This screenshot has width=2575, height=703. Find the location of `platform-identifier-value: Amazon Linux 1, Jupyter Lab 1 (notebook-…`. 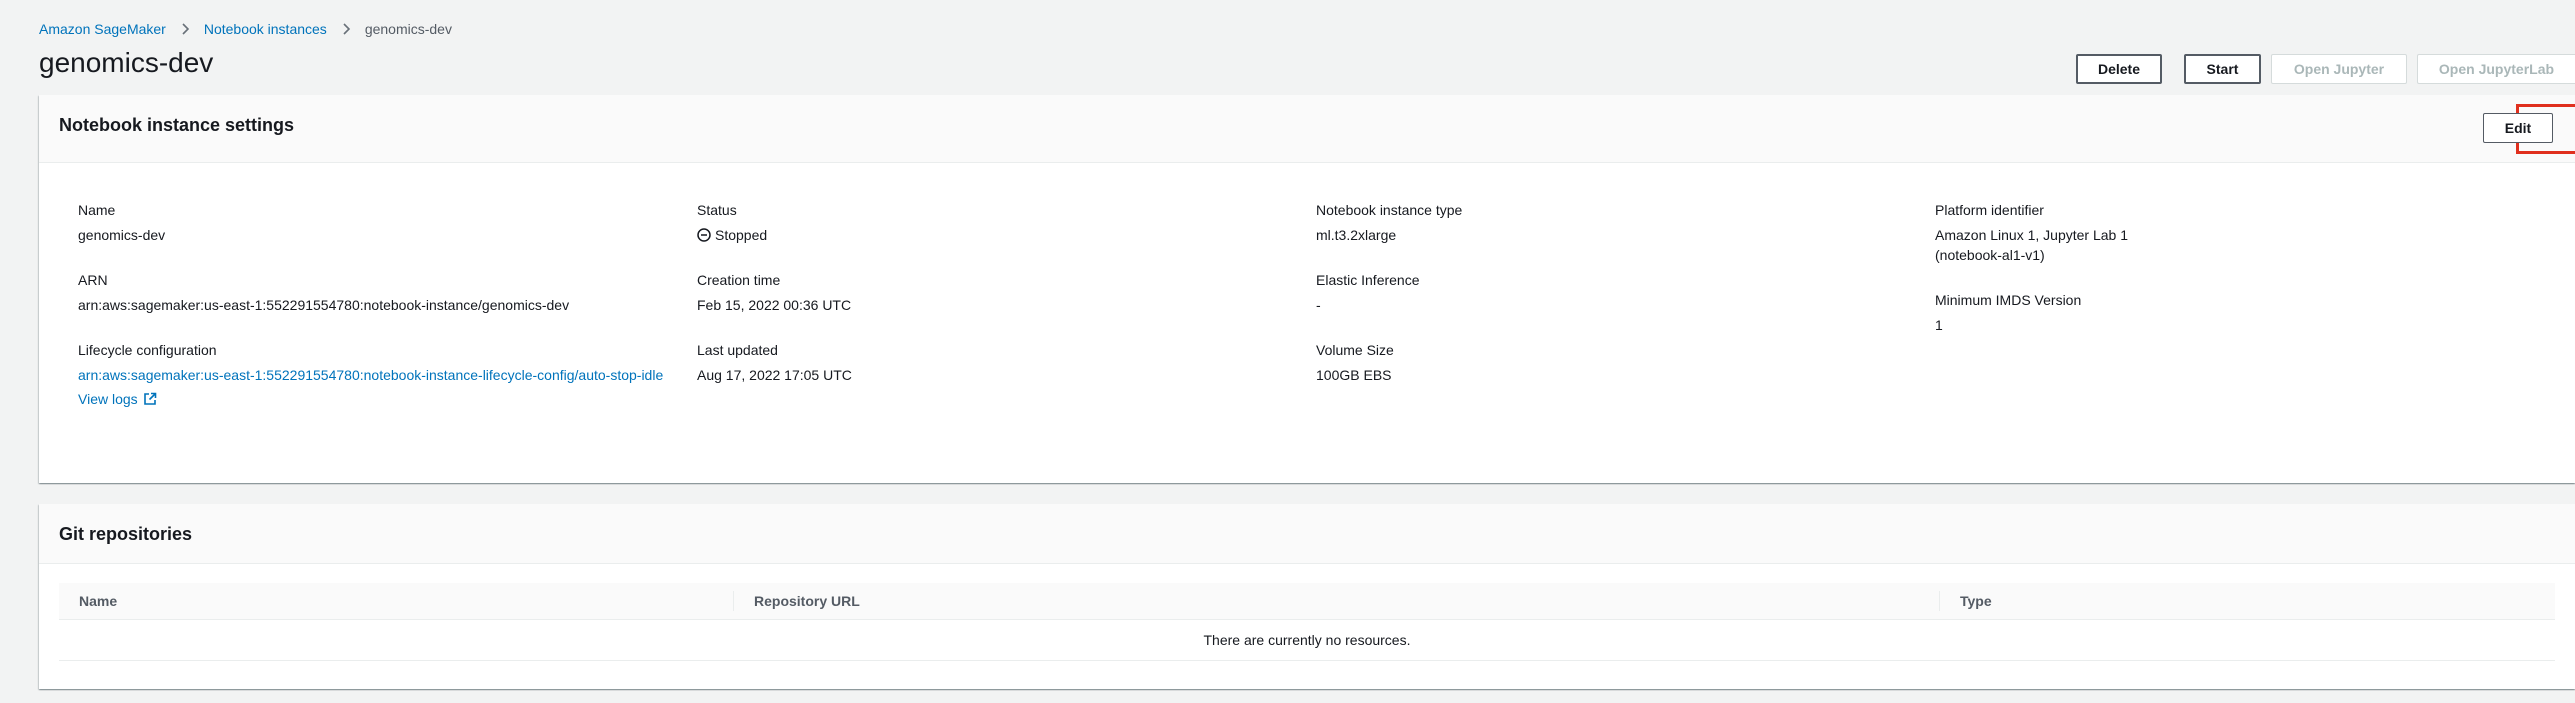

platform-identifier-value: Amazon Linux 1, Jupyter Lab 1 (notebook-… is located at coordinates (2235, 245).